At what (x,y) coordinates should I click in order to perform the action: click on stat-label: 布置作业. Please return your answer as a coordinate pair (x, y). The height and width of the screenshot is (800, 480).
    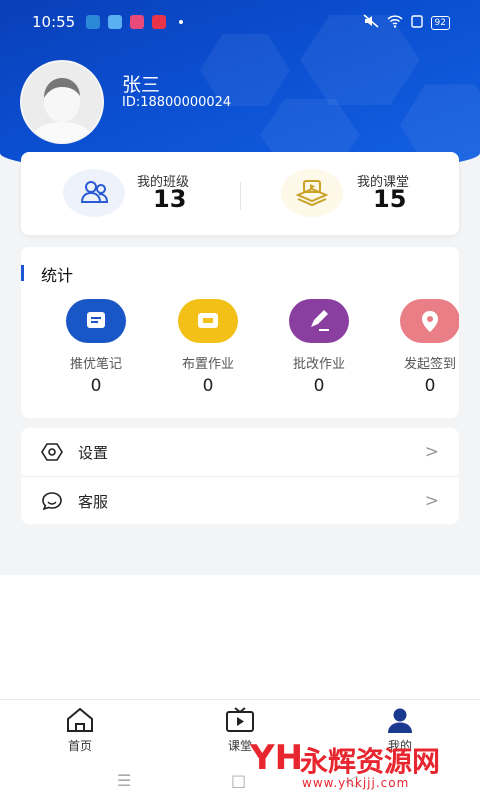
    Looking at the image, I should click on (207, 364).